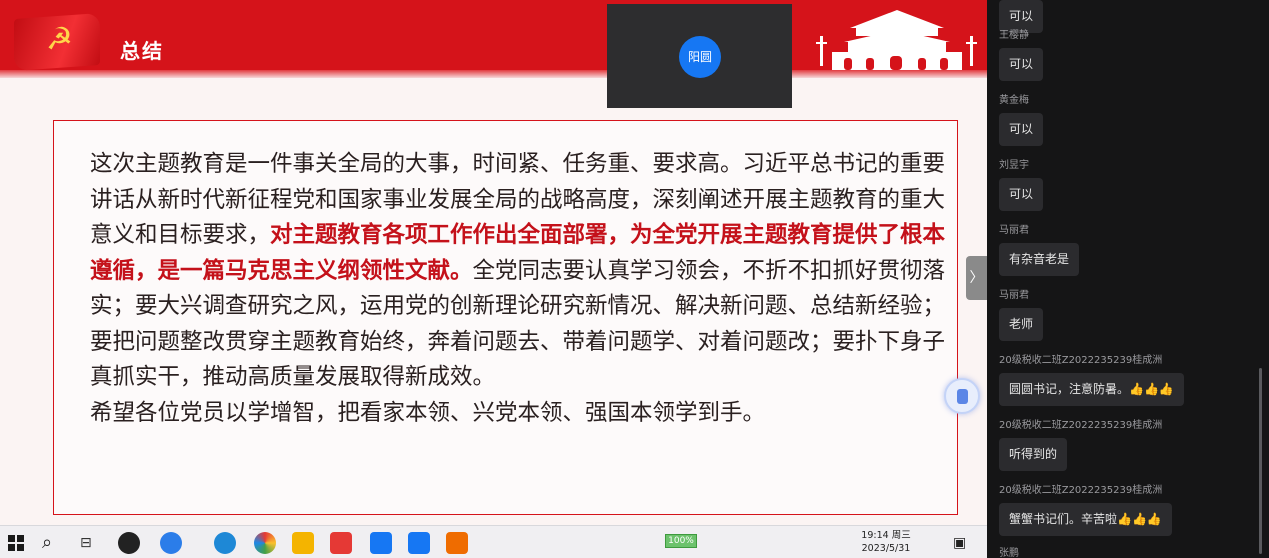 This screenshot has height=558, width=1269. Describe the element at coordinates (142, 51) in the screenshot. I see `slide-title: 总结` at that location.